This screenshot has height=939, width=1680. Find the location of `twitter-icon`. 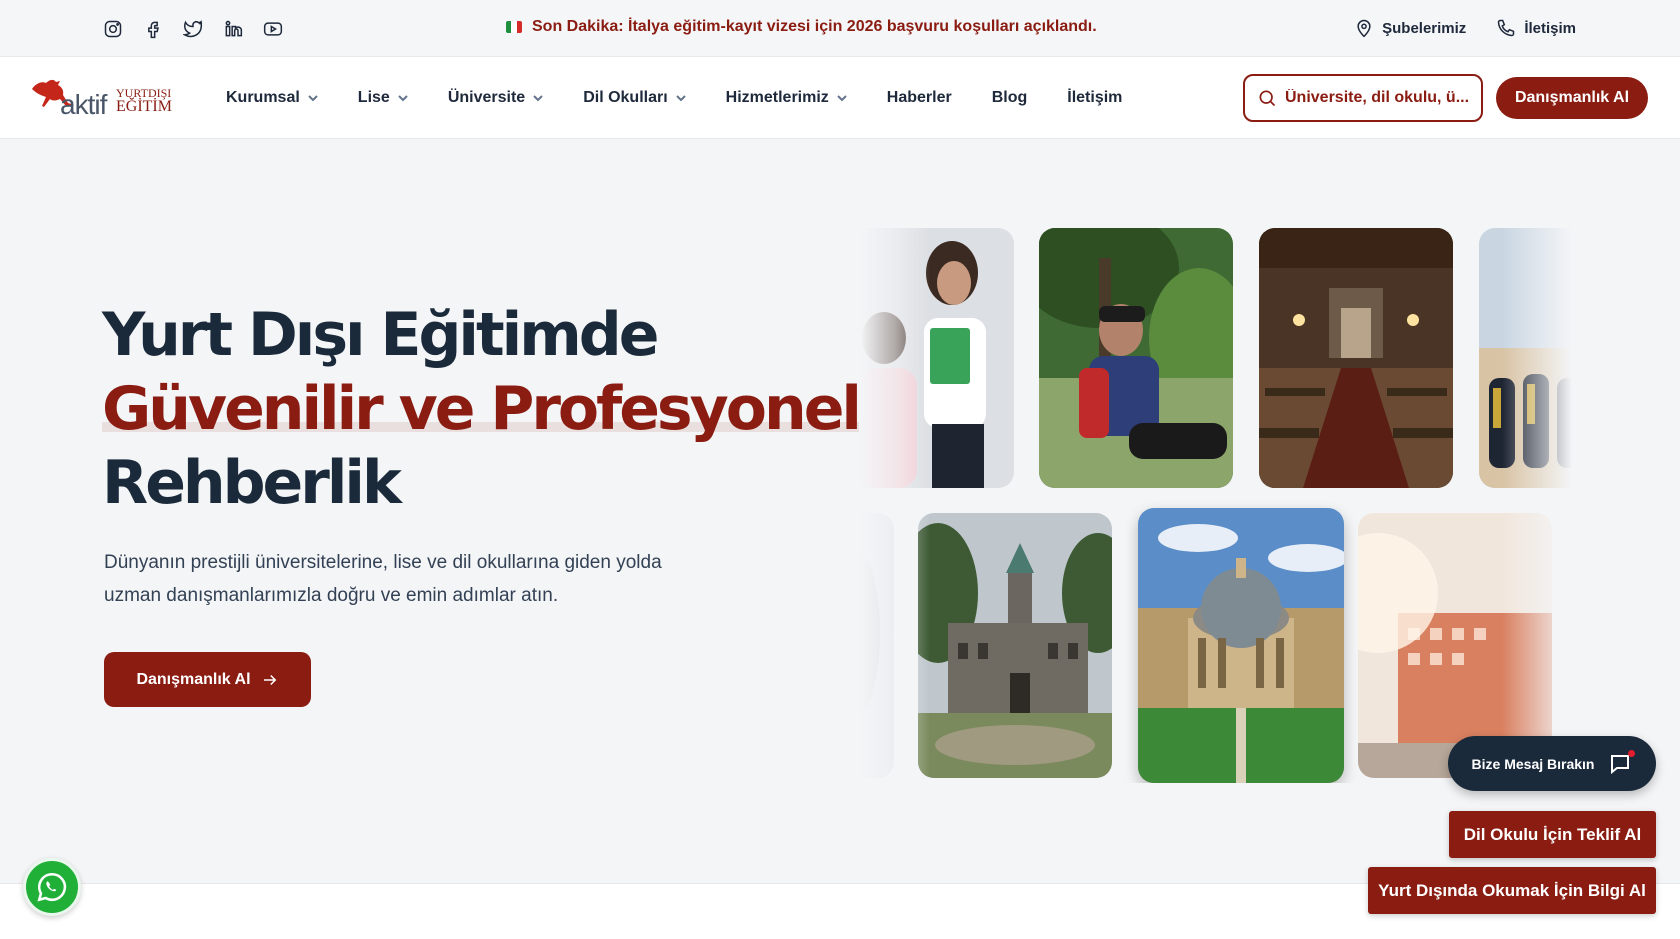

twitter-icon is located at coordinates (193, 29).